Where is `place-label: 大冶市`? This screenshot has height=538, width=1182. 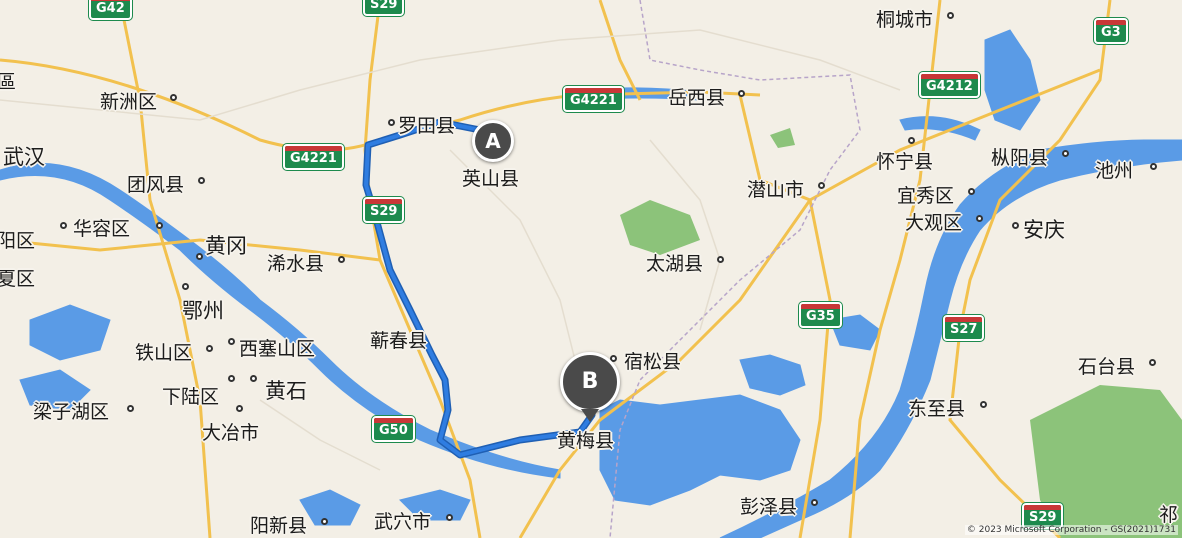
place-label: 大冶市 is located at coordinates (231, 433).